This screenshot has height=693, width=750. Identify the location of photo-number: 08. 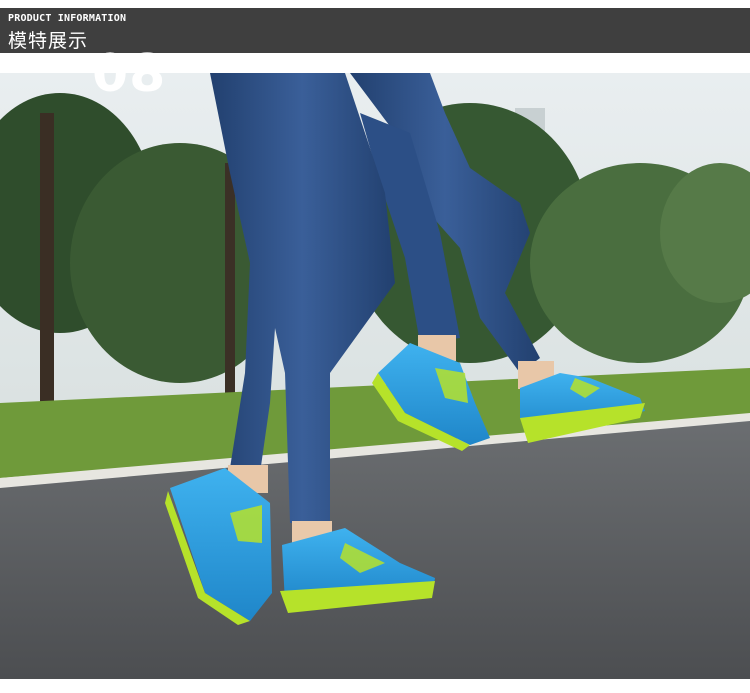
(129, 74).